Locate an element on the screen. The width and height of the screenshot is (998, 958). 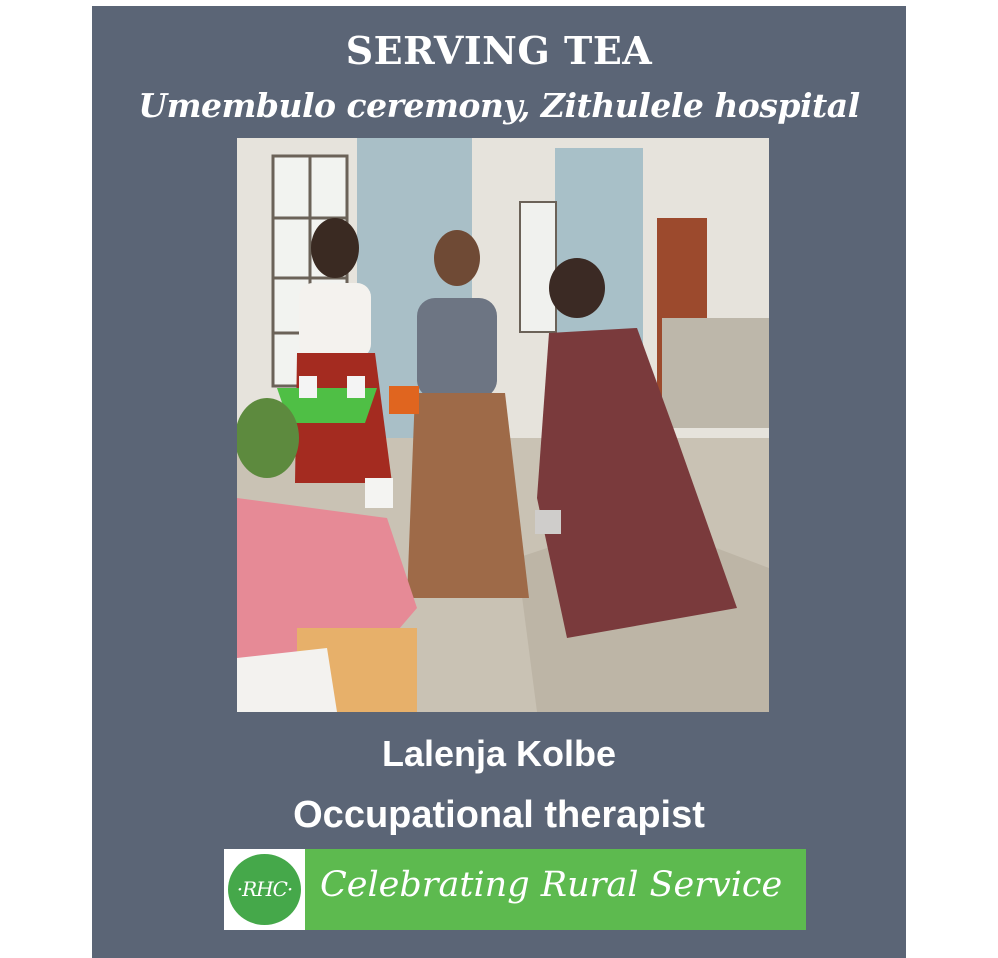
rhc-logo: ·RHC· is located at coordinates (264, 889).